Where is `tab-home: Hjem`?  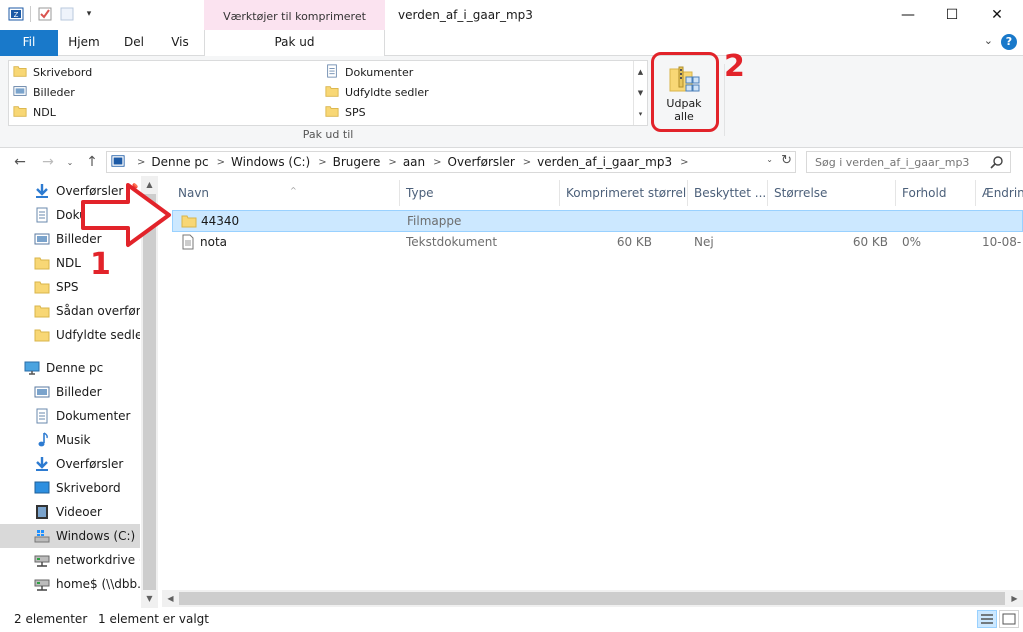 tab-home: Hjem is located at coordinates (84, 43).